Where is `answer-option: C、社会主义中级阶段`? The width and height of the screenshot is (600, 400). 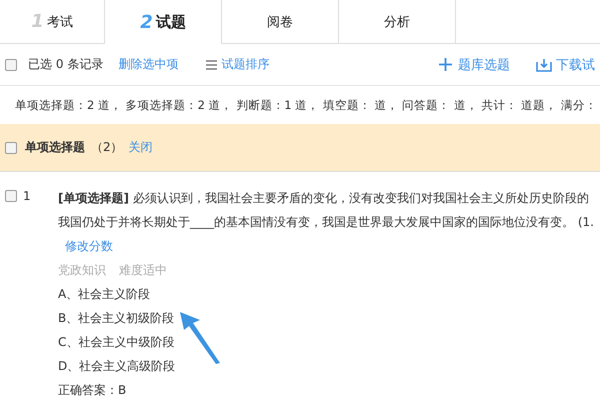 answer-option: C、社会主义中级阶段 is located at coordinates (116, 342).